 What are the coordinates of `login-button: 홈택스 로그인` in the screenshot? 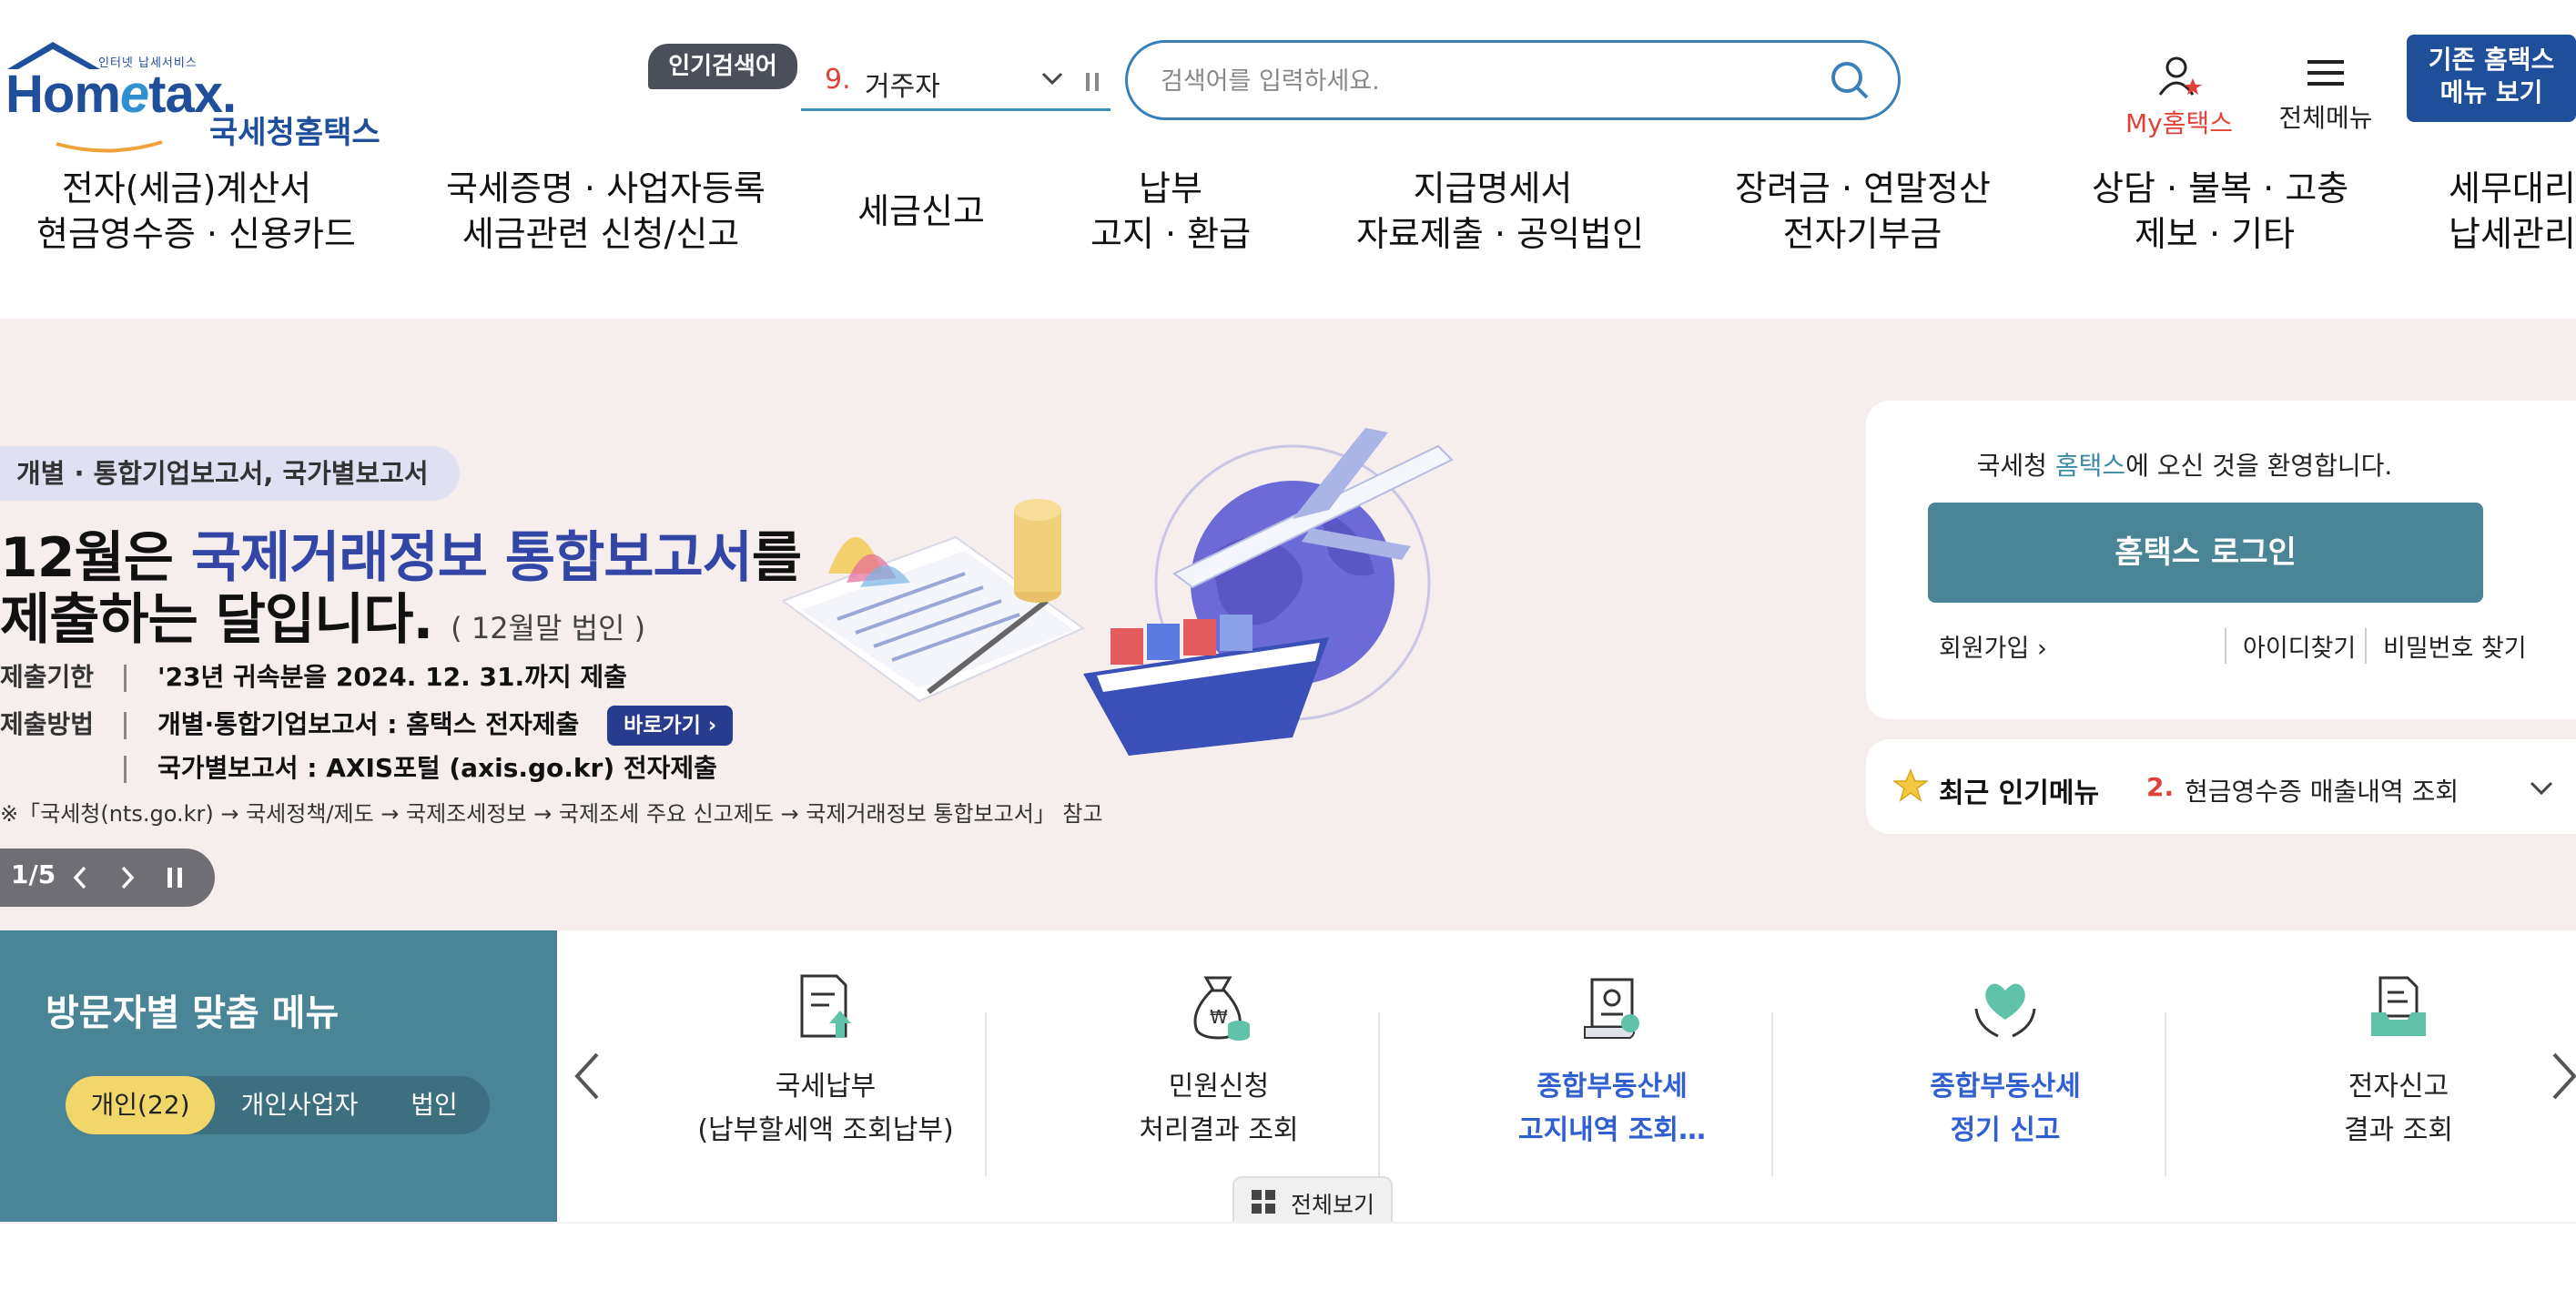 It's located at (2205, 553).